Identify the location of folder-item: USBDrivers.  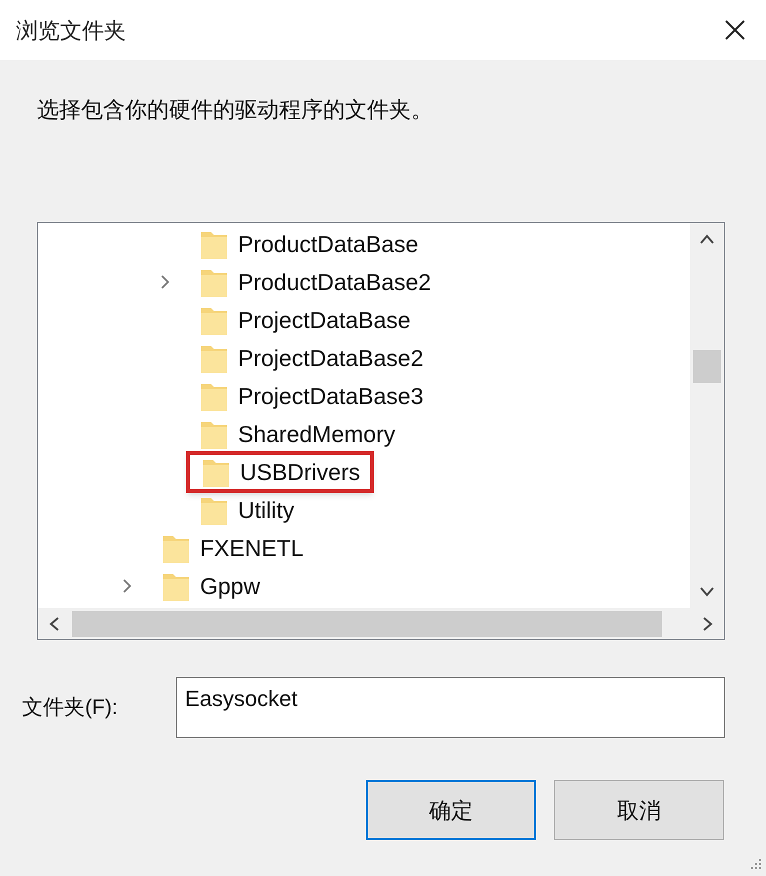
(280, 472).